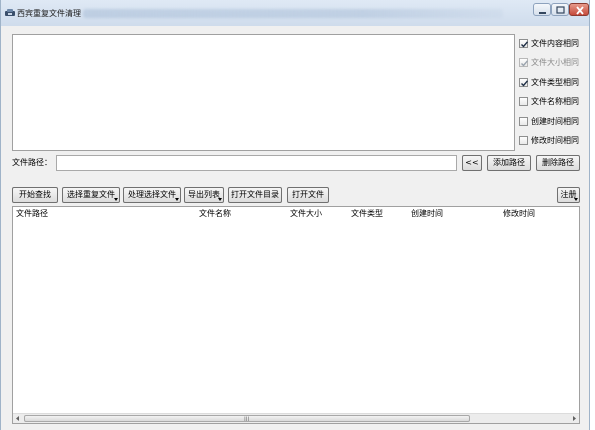 The height and width of the screenshot is (430, 595). I want to click on option-label: 修改时间相同, so click(555, 140).